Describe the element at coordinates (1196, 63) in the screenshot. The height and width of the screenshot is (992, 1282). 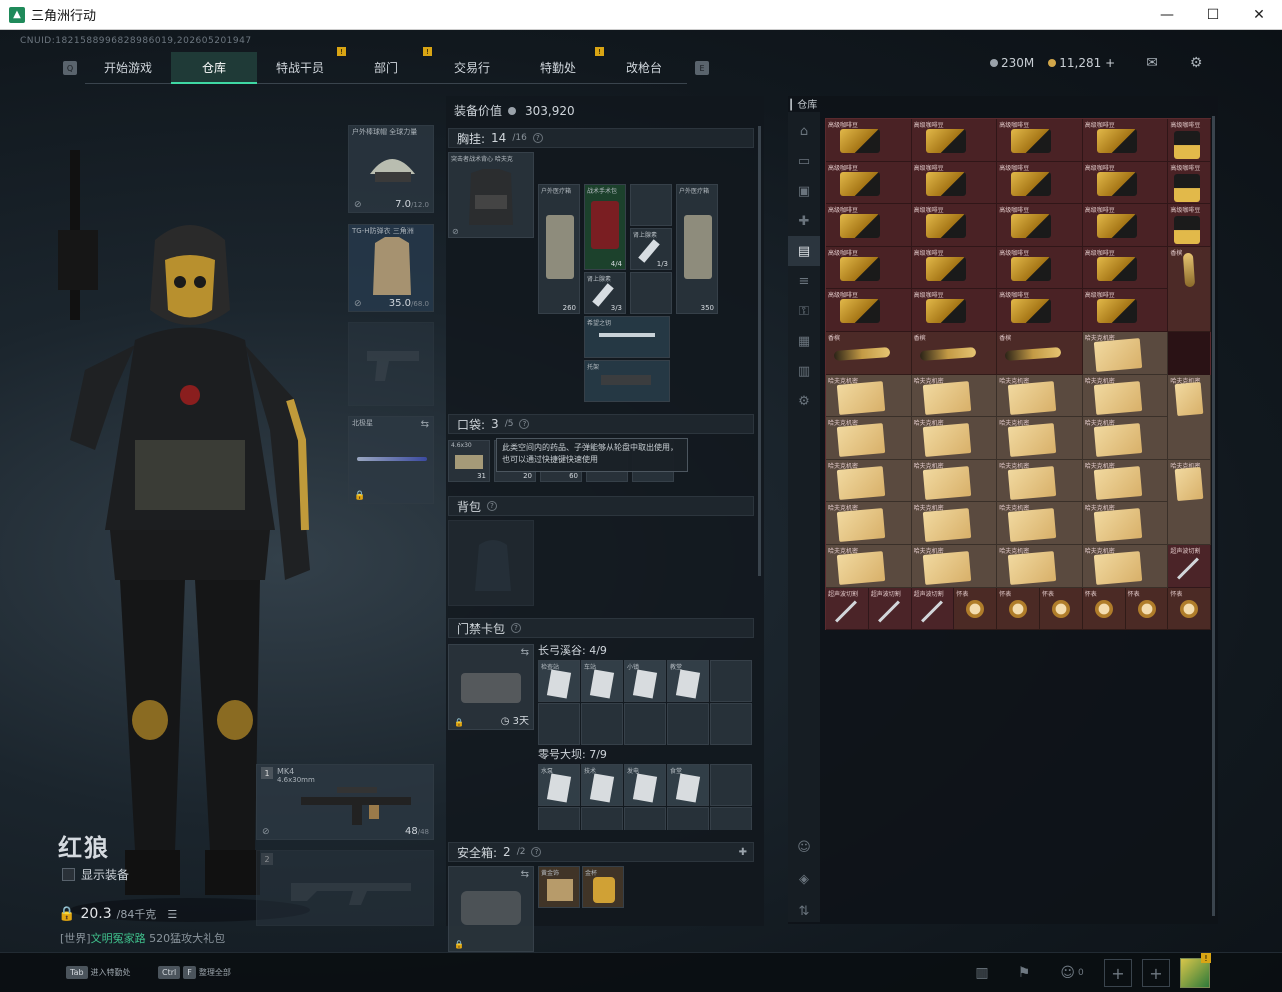
I see `settings-gear-icon: ⚙` at that location.